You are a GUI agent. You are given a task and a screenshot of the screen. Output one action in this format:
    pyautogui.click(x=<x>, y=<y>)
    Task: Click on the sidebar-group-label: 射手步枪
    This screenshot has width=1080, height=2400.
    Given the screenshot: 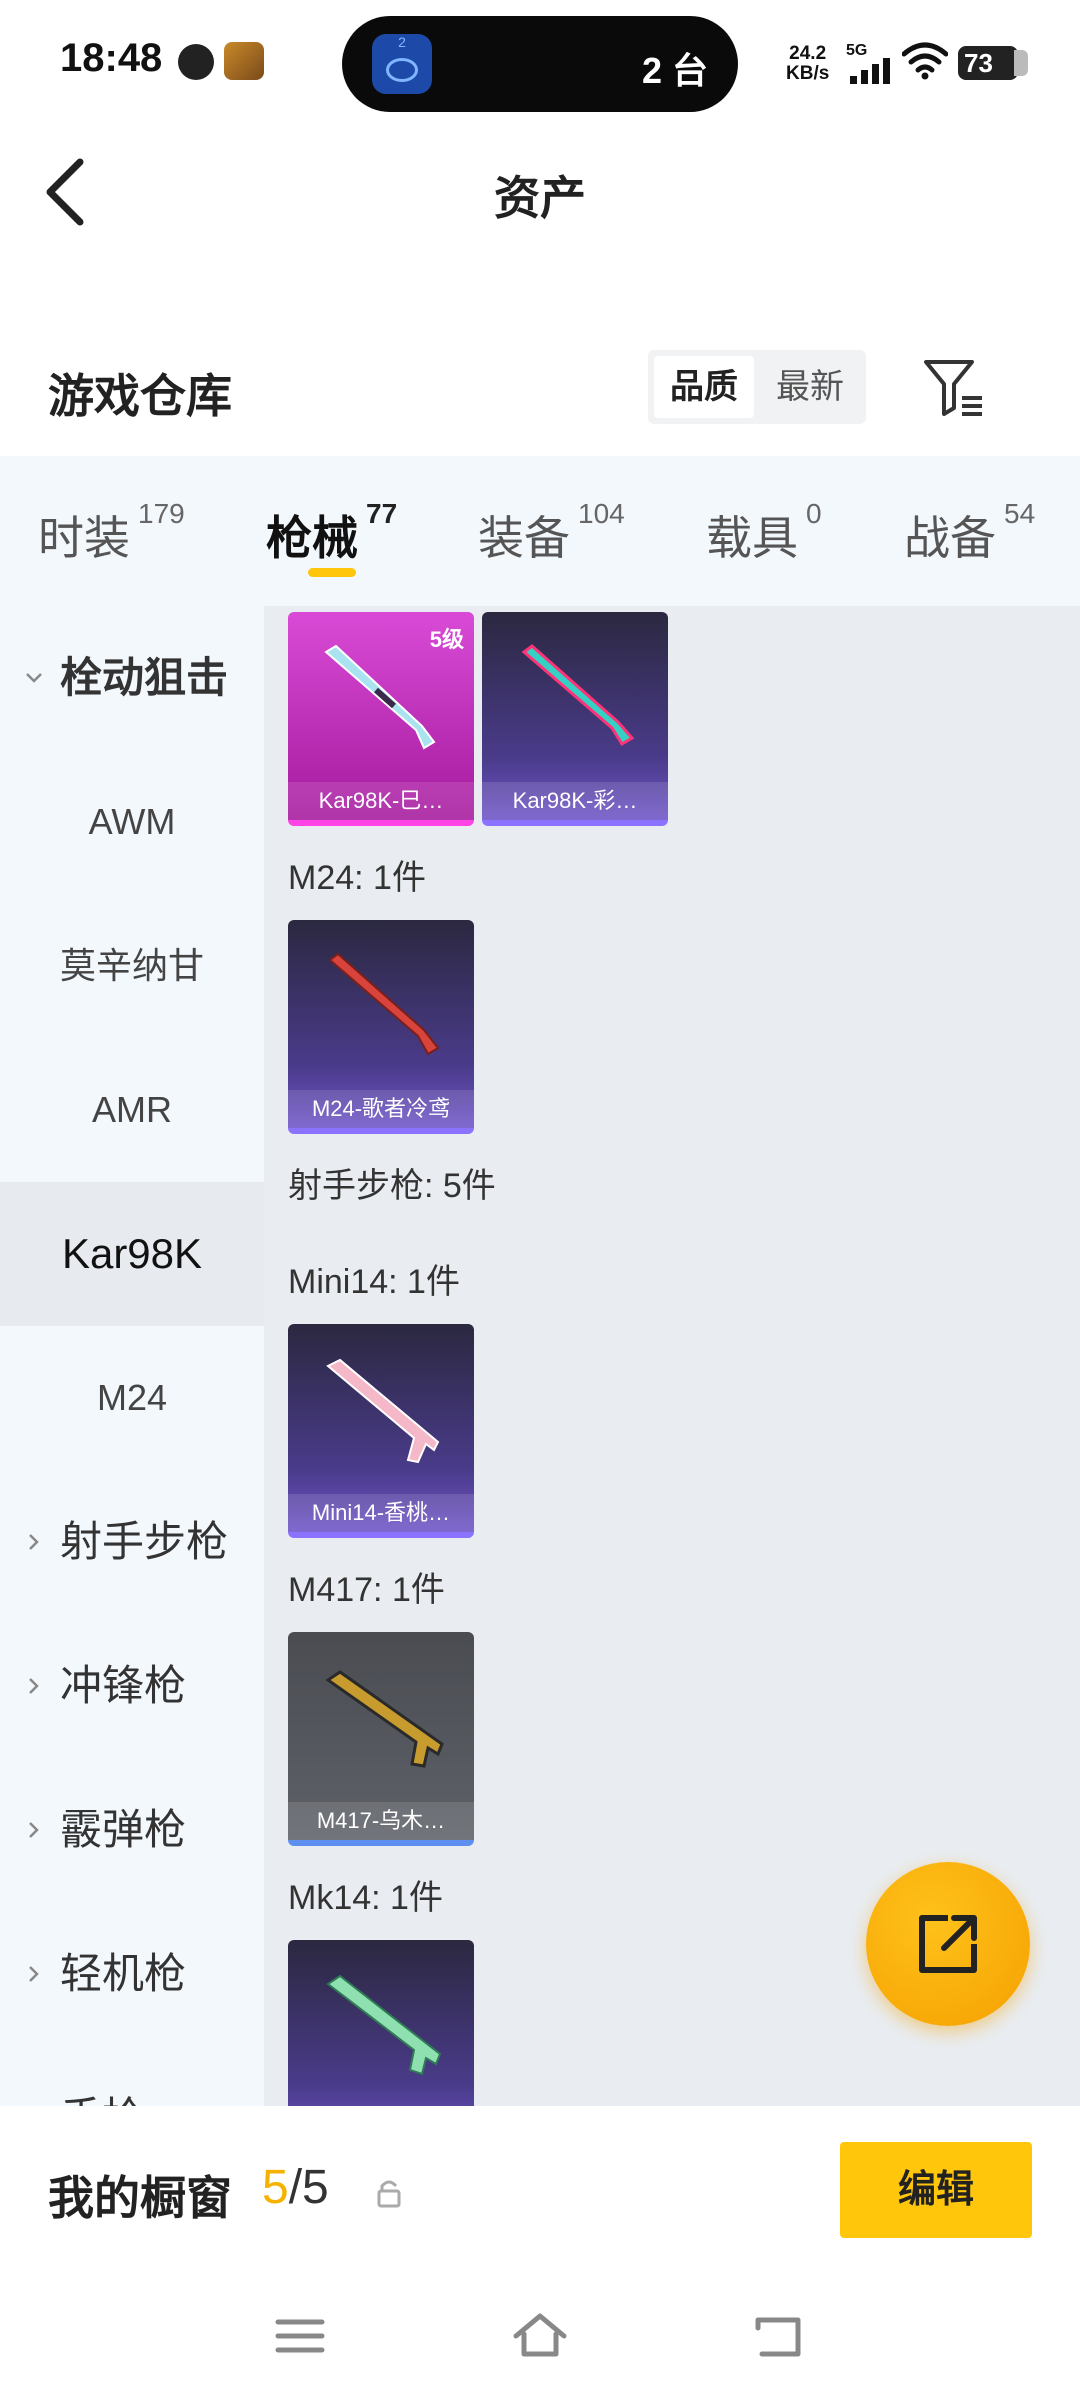 What is the action you would take?
    pyautogui.click(x=144, y=1541)
    